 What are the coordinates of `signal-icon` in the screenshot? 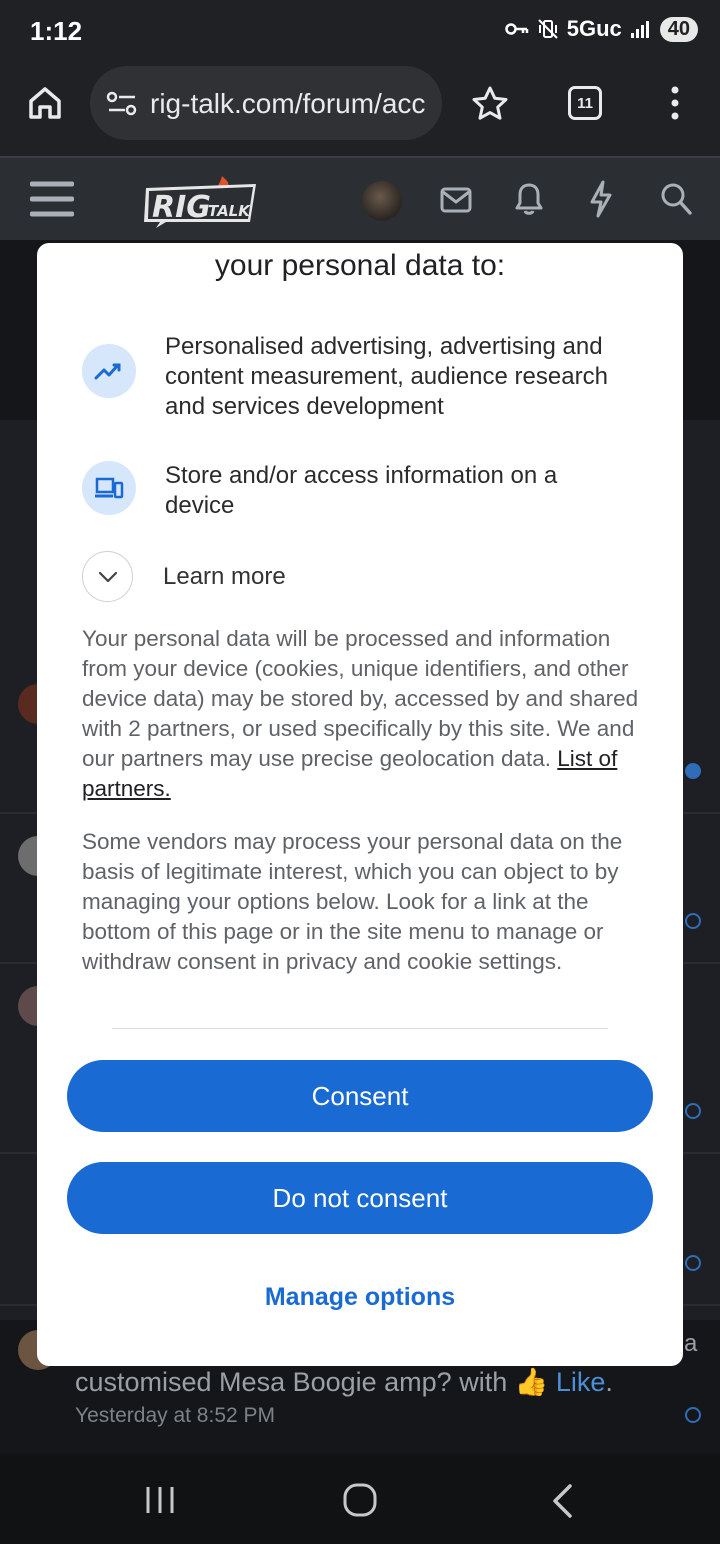 It's located at (639, 29).